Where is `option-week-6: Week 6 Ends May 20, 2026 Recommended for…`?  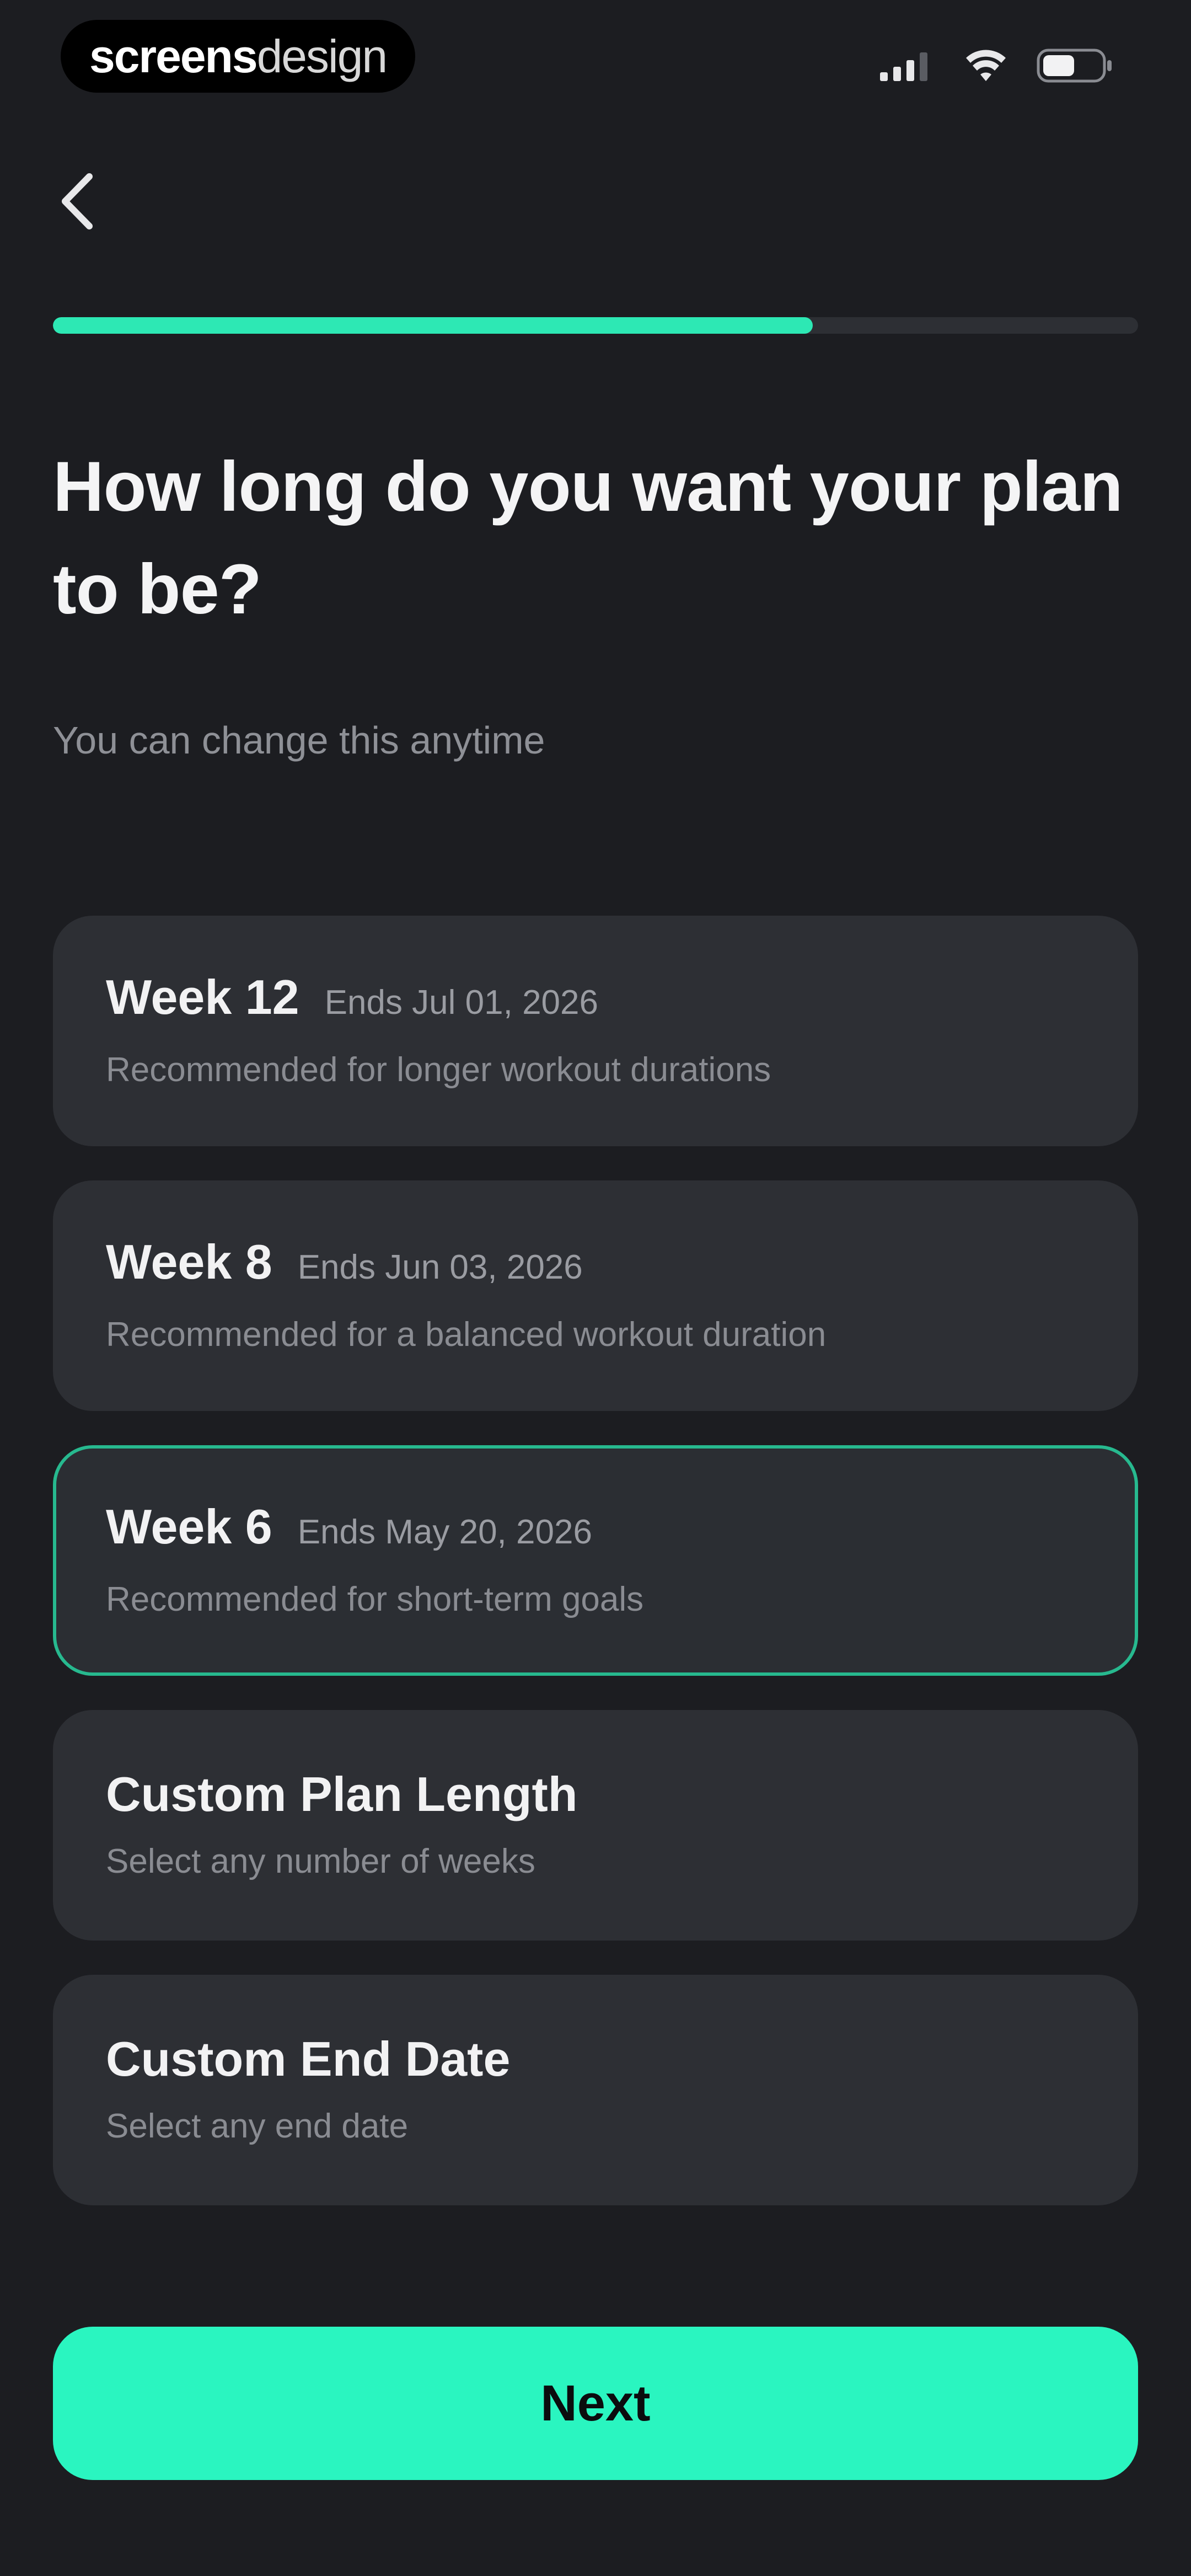 option-week-6: Week 6 Ends May 20, 2026 Recommended for… is located at coordinates (595, 1560).